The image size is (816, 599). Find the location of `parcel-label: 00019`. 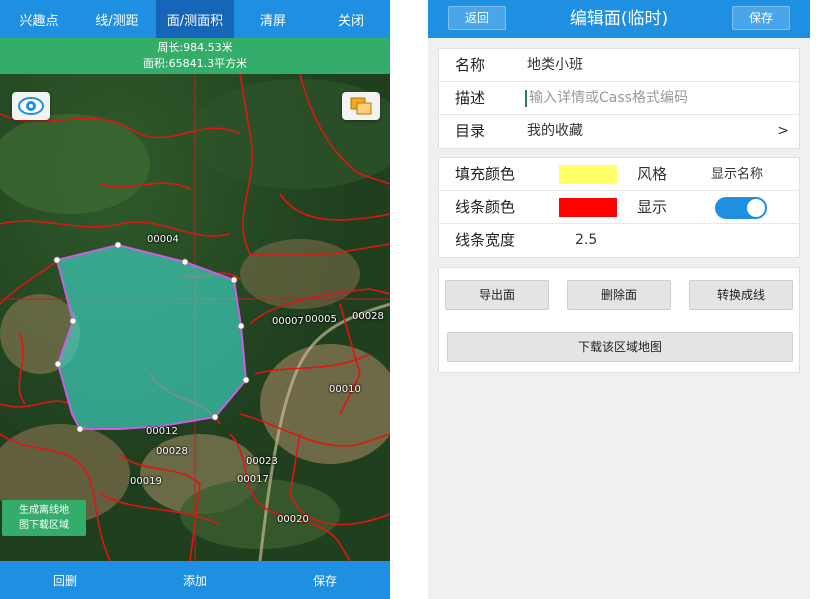

parcel-label: 00019 is located at coordinates (146, 481).